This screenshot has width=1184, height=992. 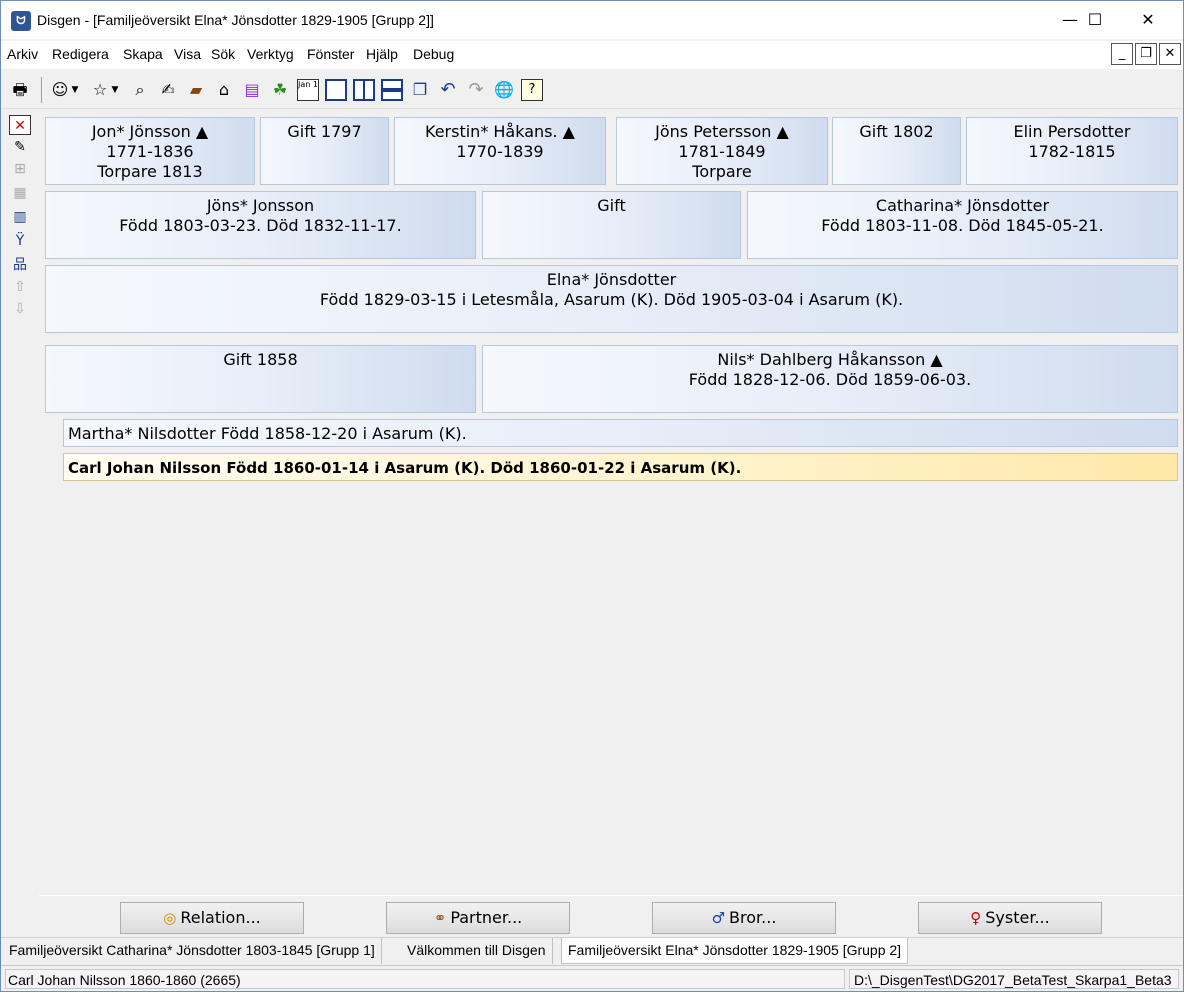 I want to click on descendants-icon: Ÿ, so click(x=20, y=241).